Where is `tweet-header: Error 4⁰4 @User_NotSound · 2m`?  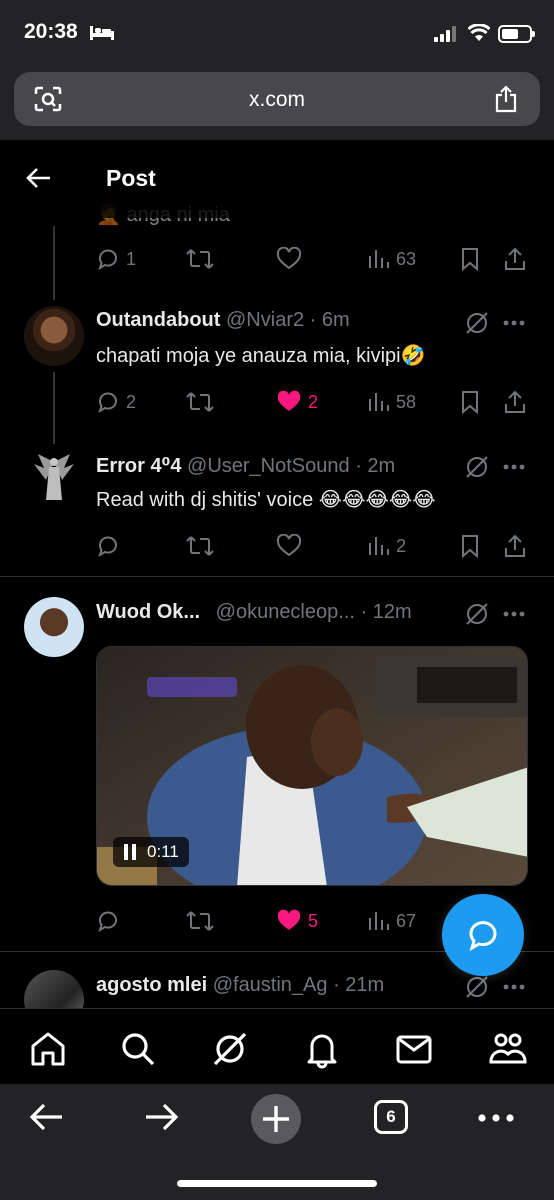 tweet-header: Error 4⁰4 @User_NotSound · 2m is located at coordinates (245, 465).